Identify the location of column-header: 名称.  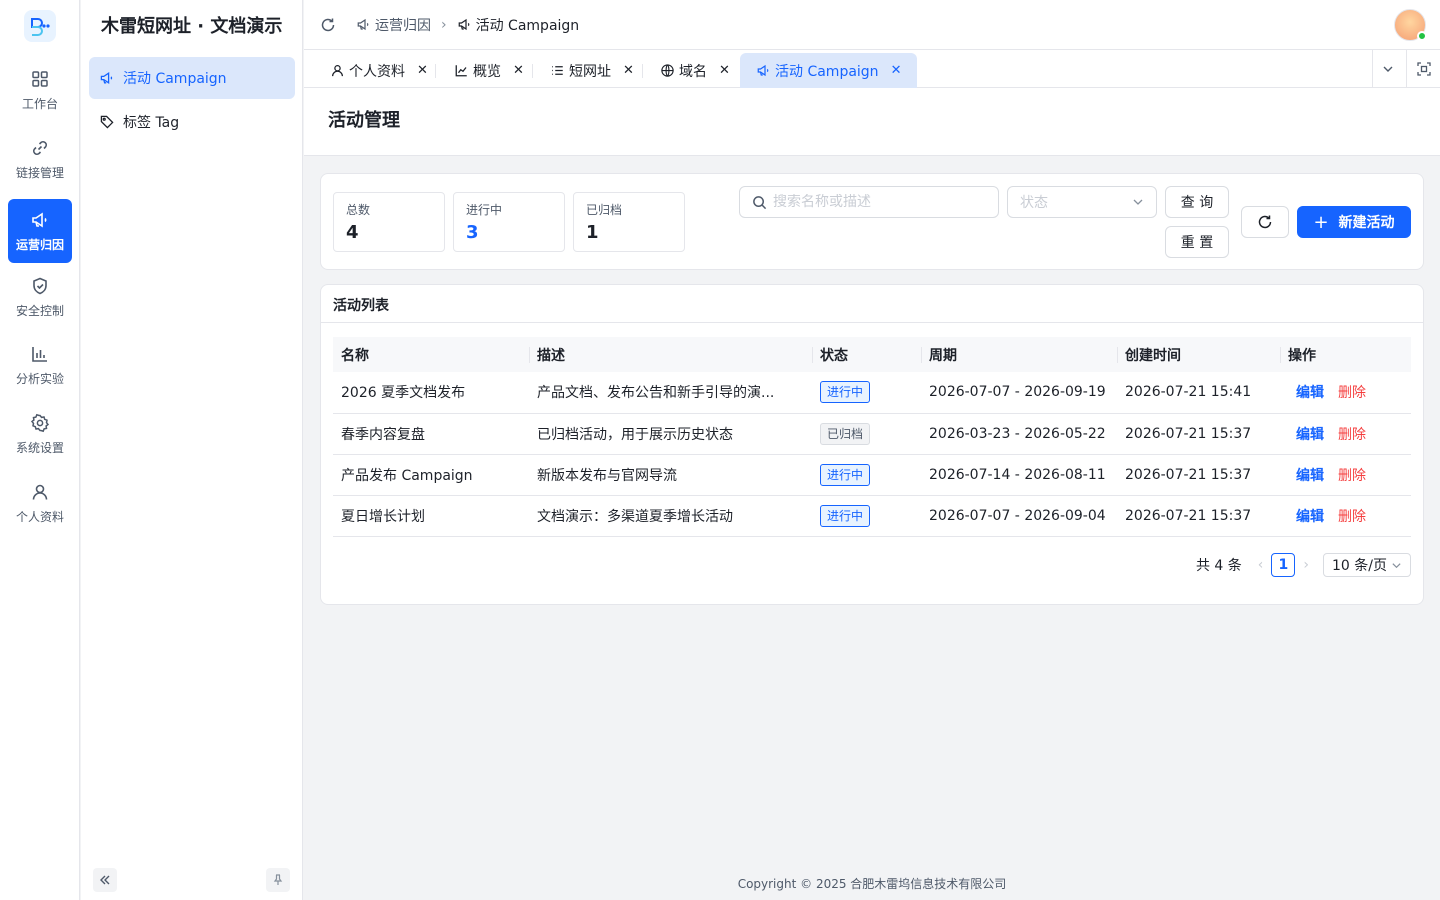
(431, 354).